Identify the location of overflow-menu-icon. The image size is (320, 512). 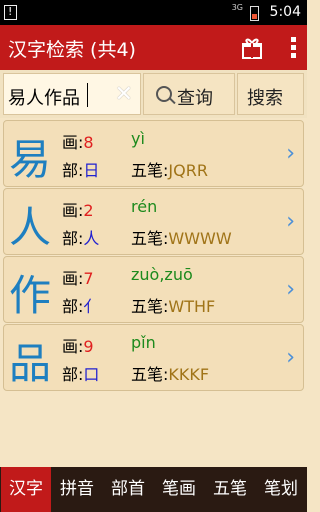
(294, 48).